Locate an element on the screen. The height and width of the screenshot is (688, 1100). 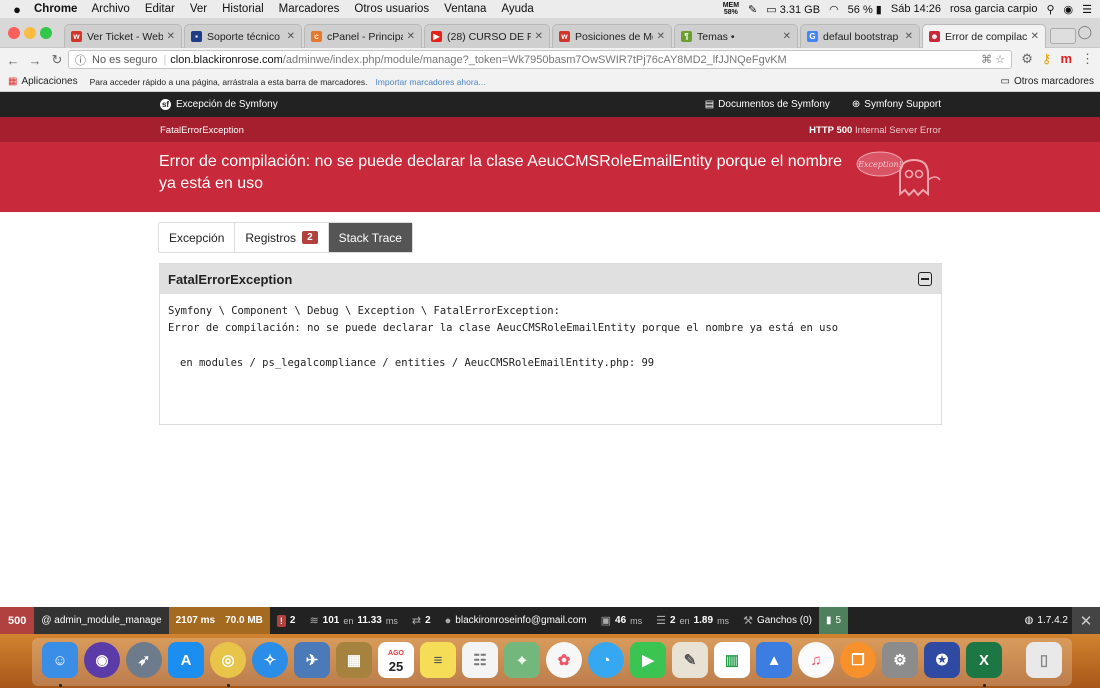
menu-editar: Editar is located at coordinates (160, 9).